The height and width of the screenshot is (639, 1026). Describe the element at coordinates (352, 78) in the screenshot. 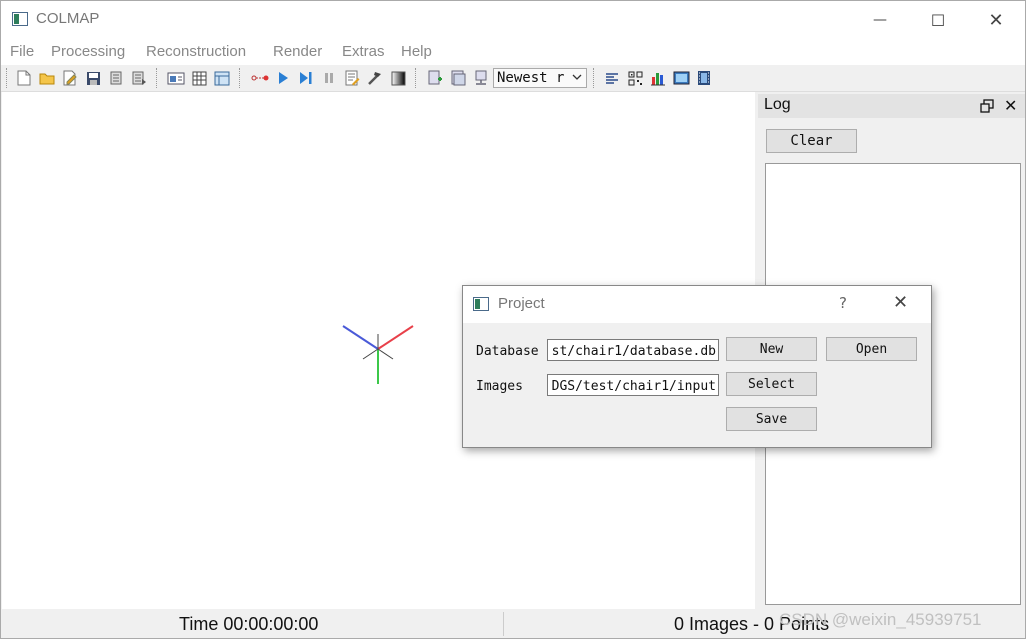

I see `reconstruction-stats-icon` at that location.